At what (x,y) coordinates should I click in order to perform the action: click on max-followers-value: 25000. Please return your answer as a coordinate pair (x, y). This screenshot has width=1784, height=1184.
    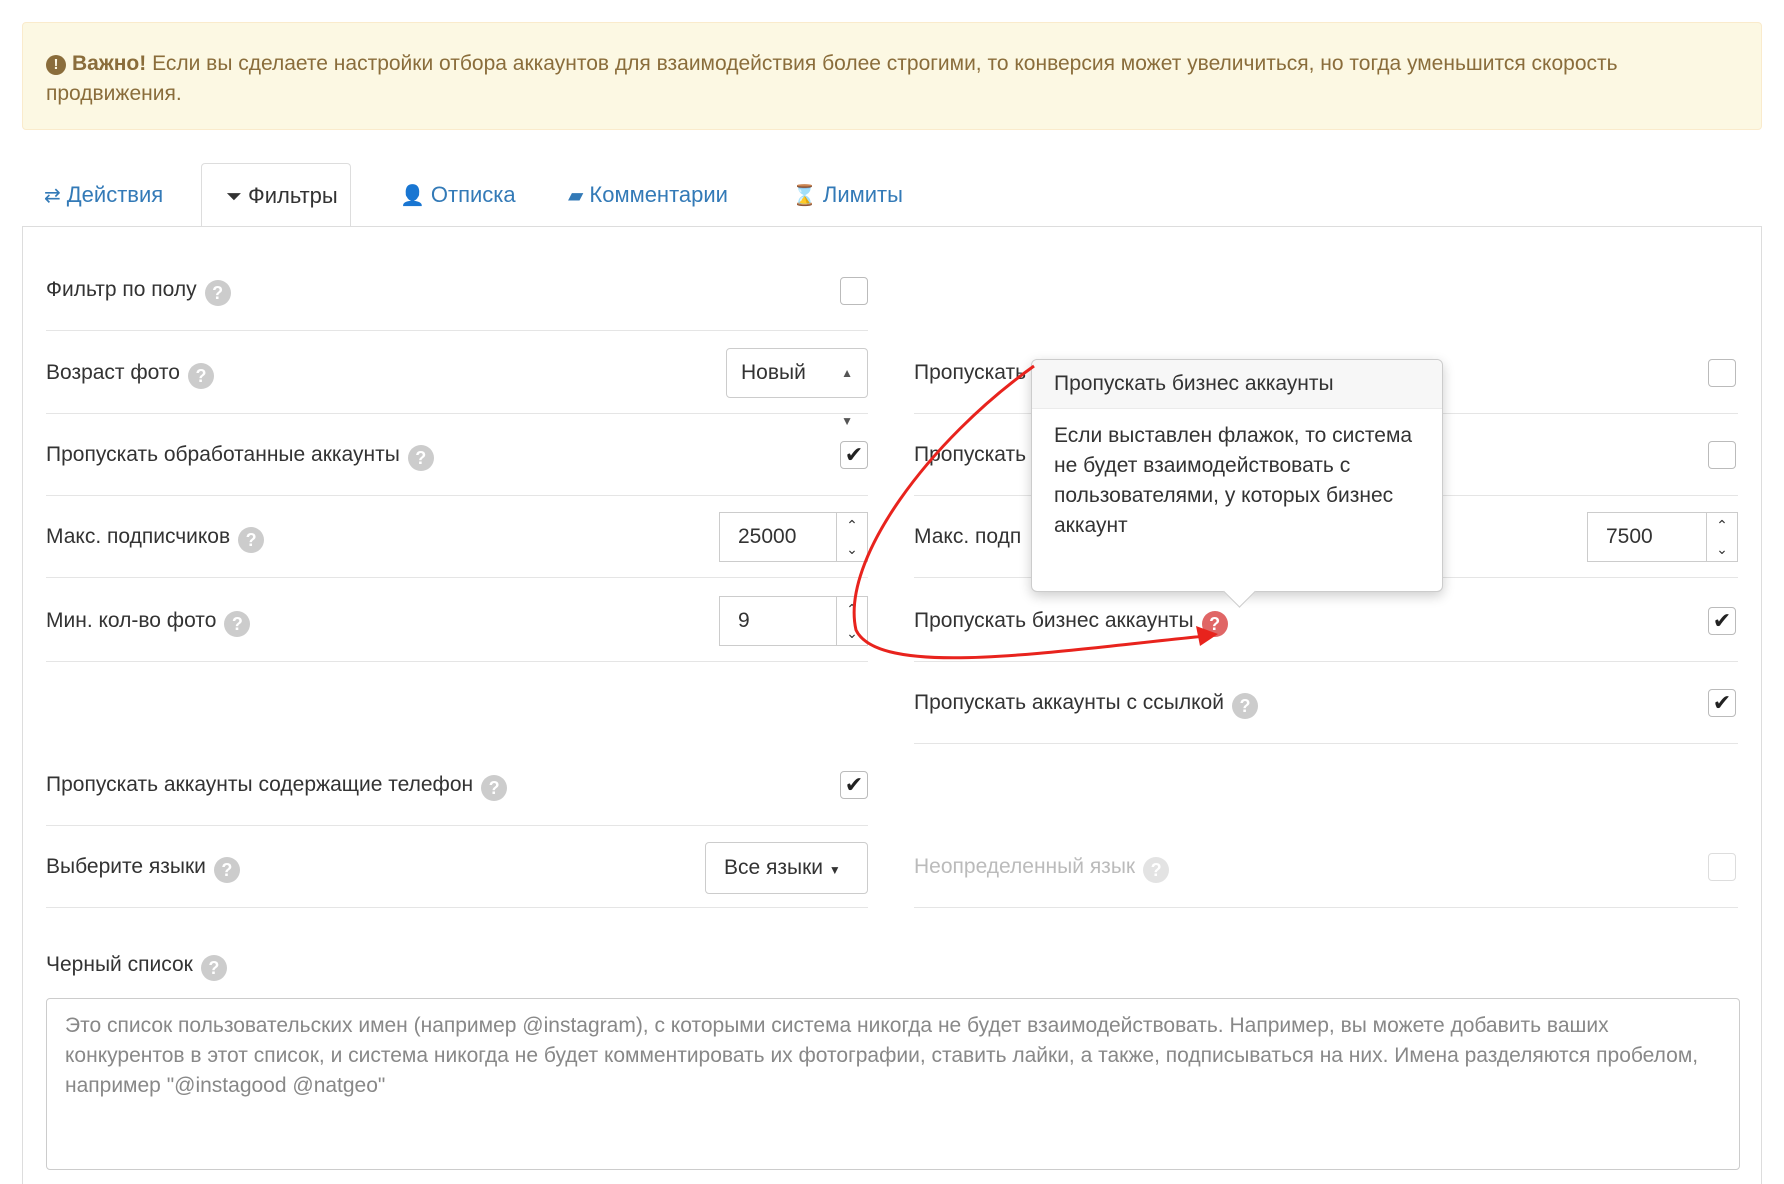
    Looking at the image, I should click on (767, 536).